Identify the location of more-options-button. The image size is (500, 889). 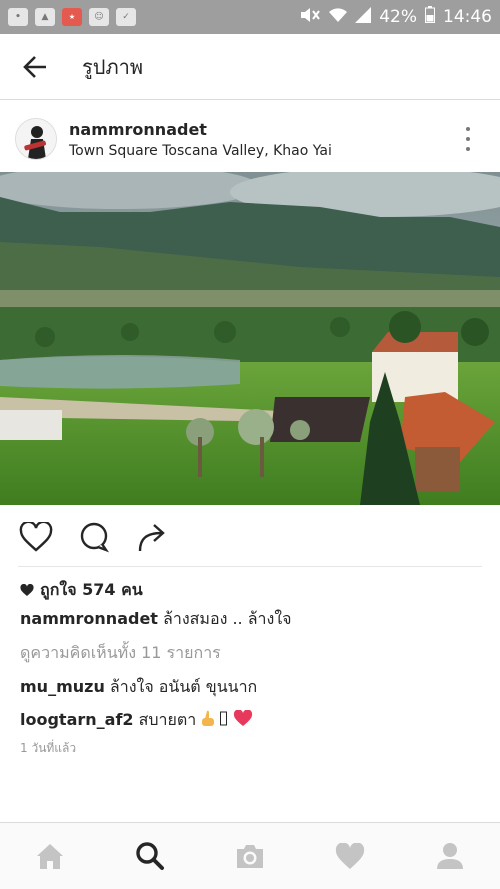
(468, 139).